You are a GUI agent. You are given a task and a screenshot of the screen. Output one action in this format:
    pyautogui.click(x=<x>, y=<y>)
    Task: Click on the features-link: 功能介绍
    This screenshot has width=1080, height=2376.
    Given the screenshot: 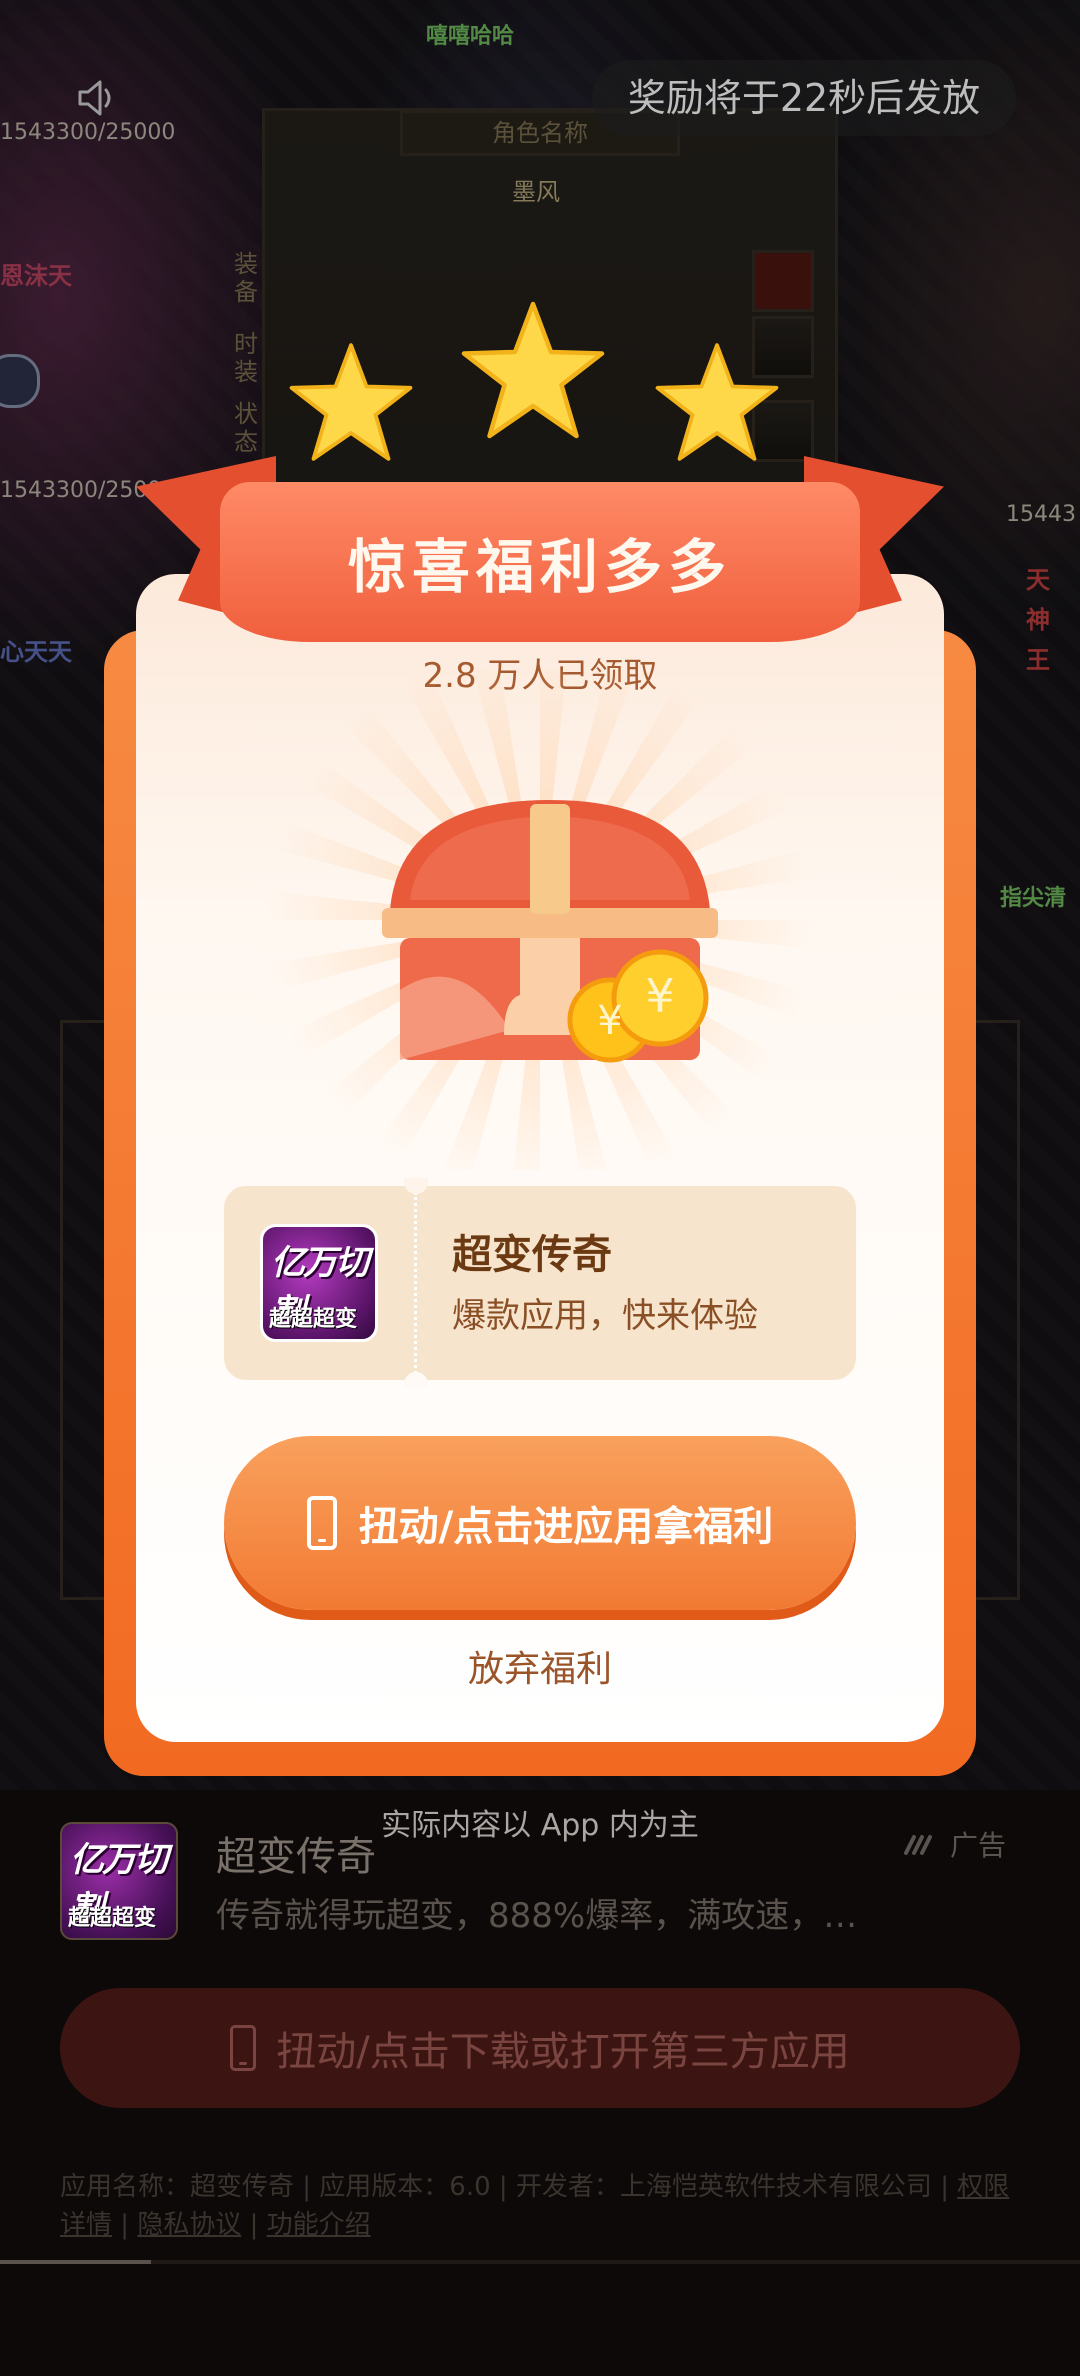 What is the action you would take?
    pyautogui.click(x=319, y=2225)
    